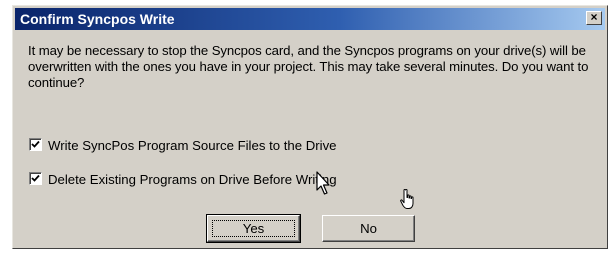 This screenshot has width=609, height=254. I want to click on title-bar: Confirm Syncpos Write ×, so click(310, 19).